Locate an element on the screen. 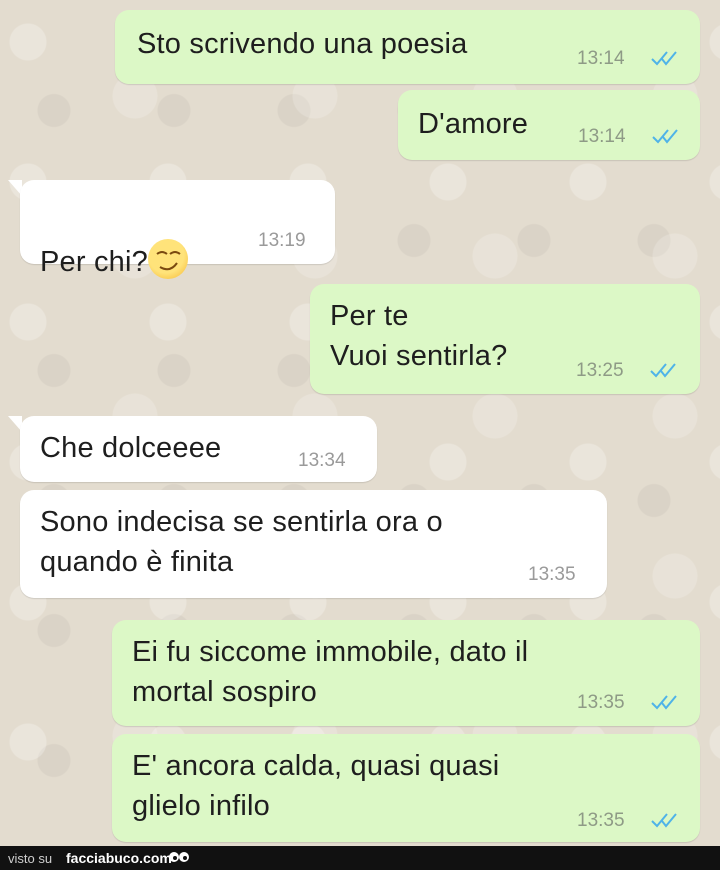  message-bubble-incoming: Che dolceeee 13:34 is located at coordinates (198, 449).